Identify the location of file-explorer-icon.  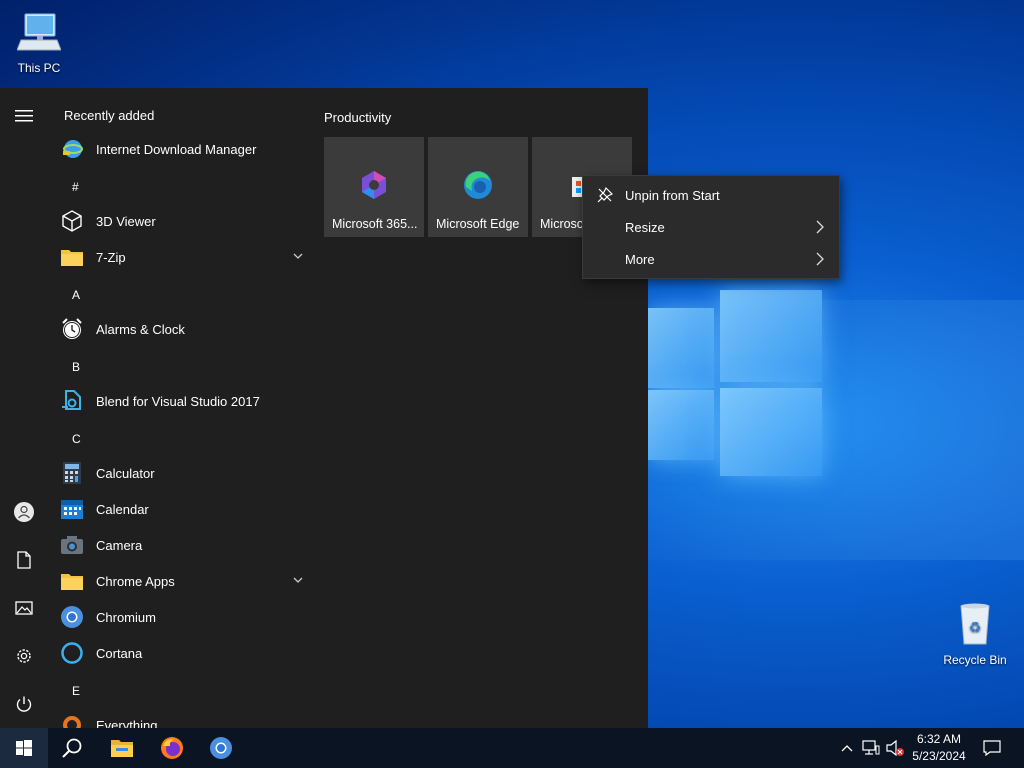
(122, 748).